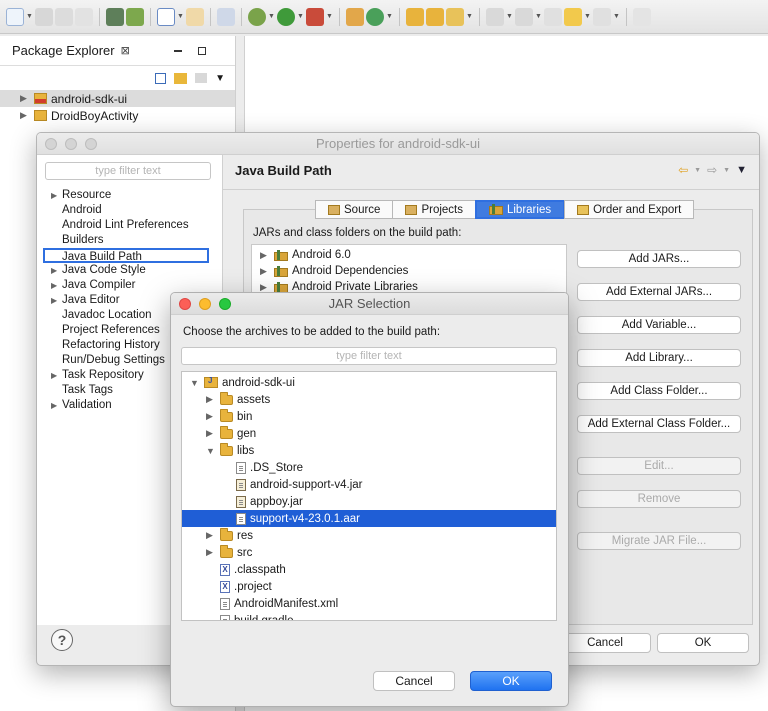  I want to click on link-with-editor-icon, so click(181, 78).